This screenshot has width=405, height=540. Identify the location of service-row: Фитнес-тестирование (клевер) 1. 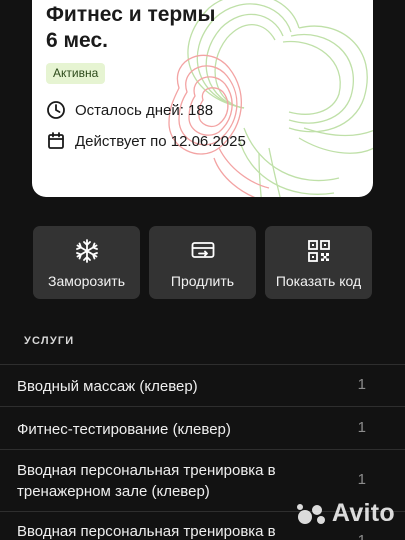
(202, 427).